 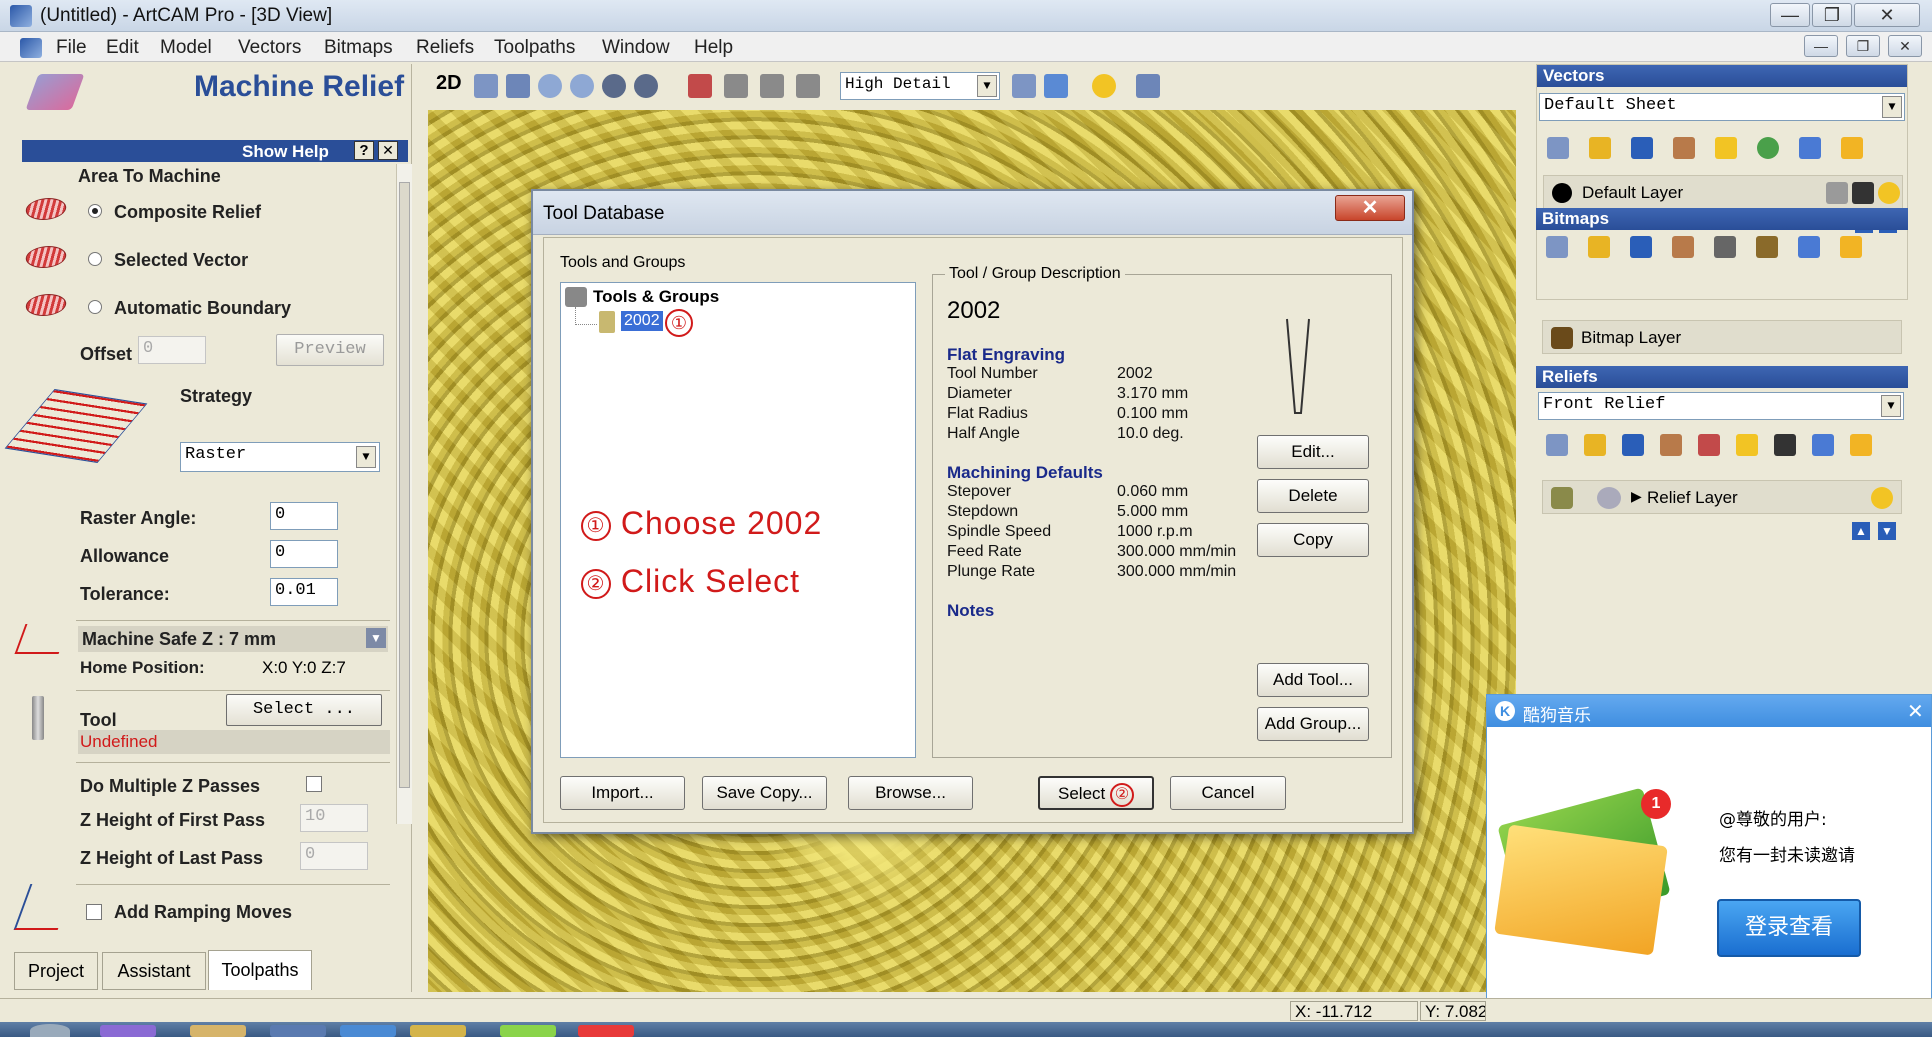 What do you see at coordinates (920, 86) in the screenshot?
I see `detail-select: High Detail ▼` at bounding box center [920, 86].